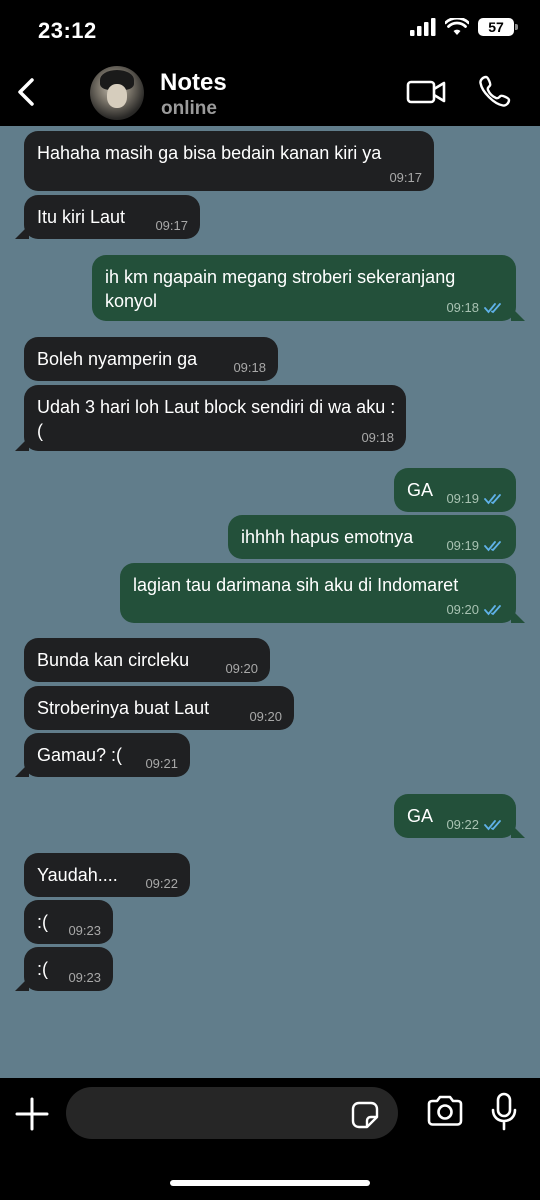  I want to click on status-bar: 23:12 57, so click(270, 30).